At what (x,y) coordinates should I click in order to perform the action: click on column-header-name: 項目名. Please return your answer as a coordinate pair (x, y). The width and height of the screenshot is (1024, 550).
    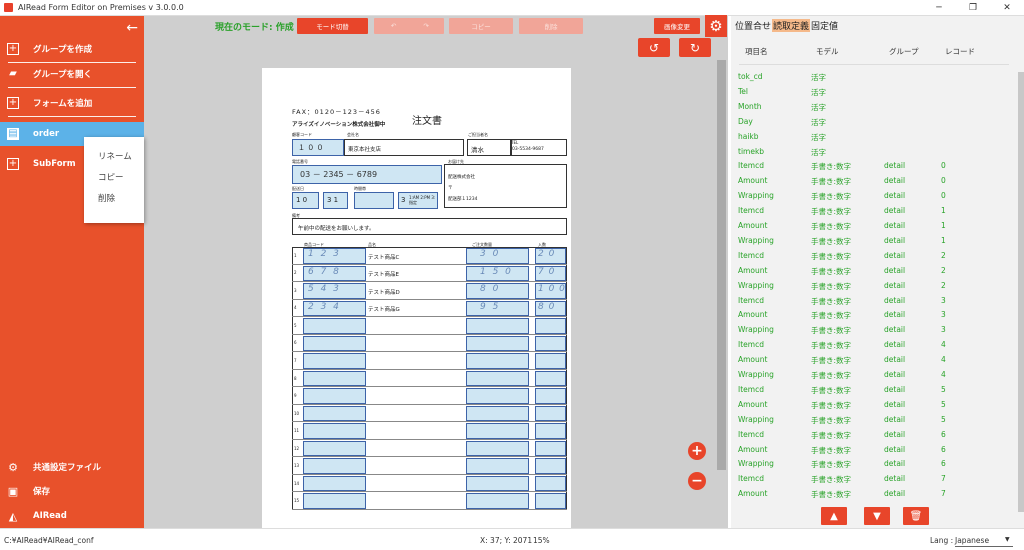
    Looking at the image, I should click on (756, 51).